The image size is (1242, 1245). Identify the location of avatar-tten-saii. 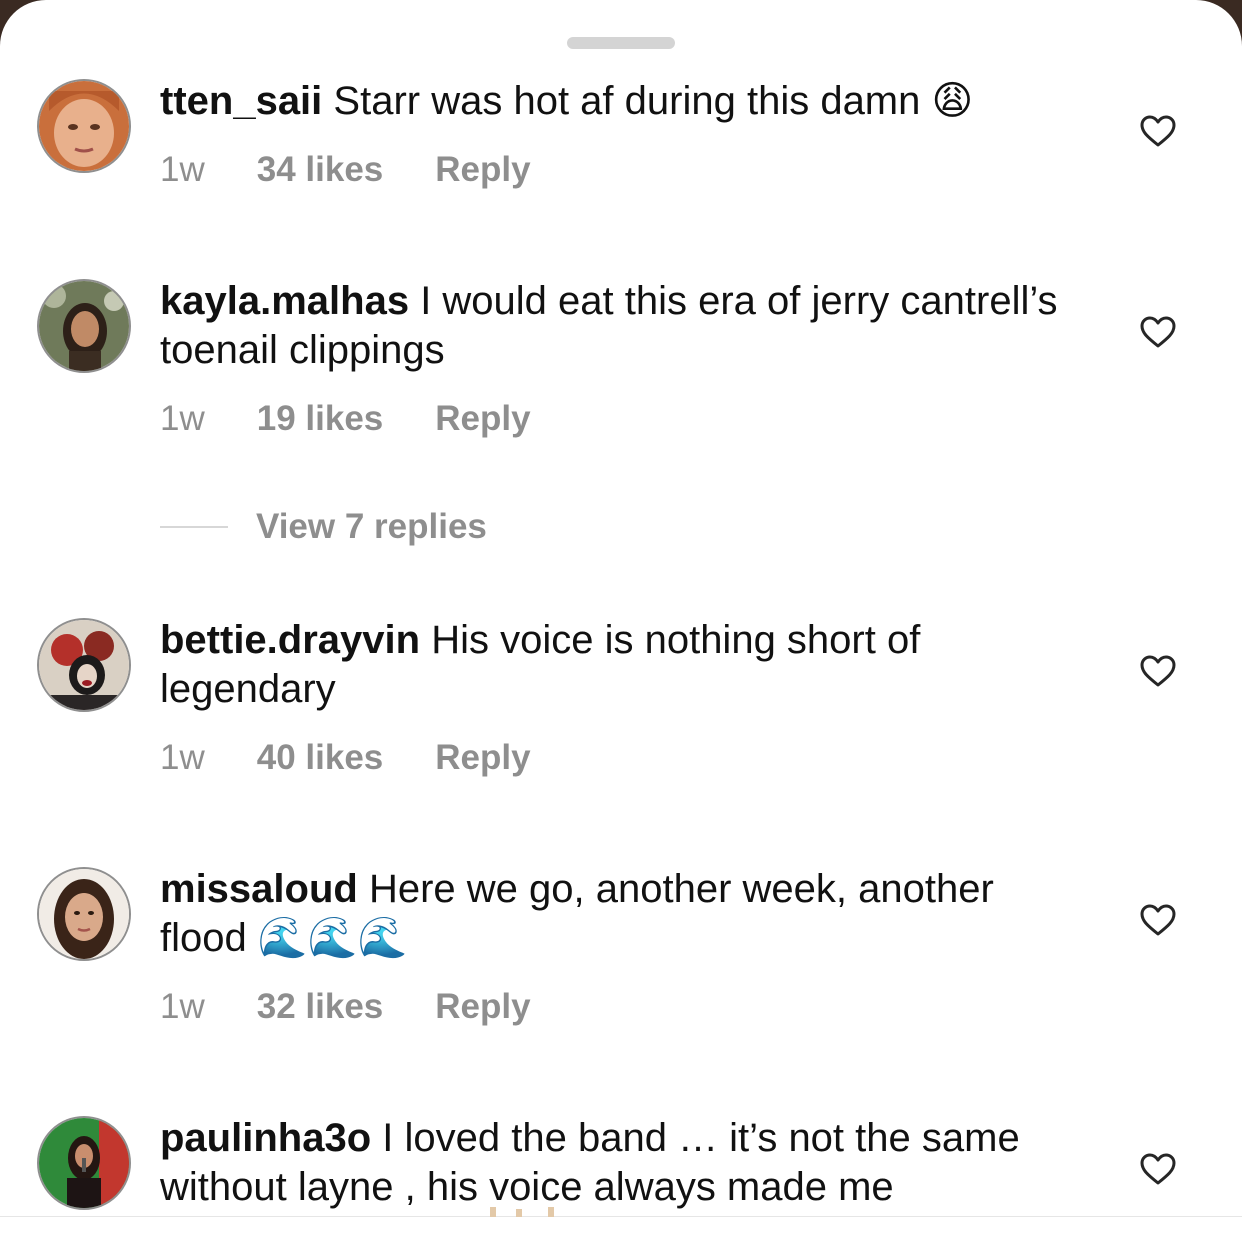
(84, 126).